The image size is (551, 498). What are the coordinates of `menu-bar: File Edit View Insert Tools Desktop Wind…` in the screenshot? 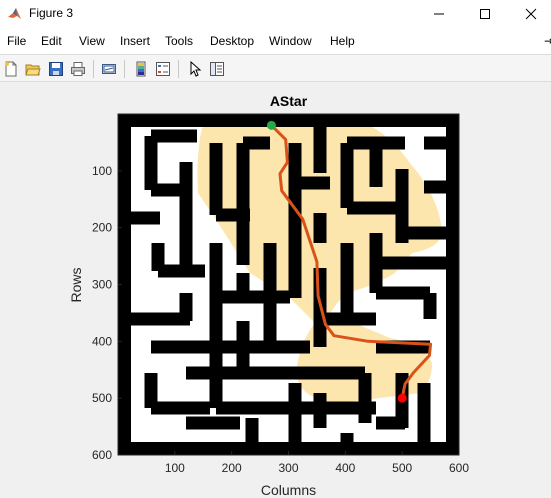 It's located at (275, 41).